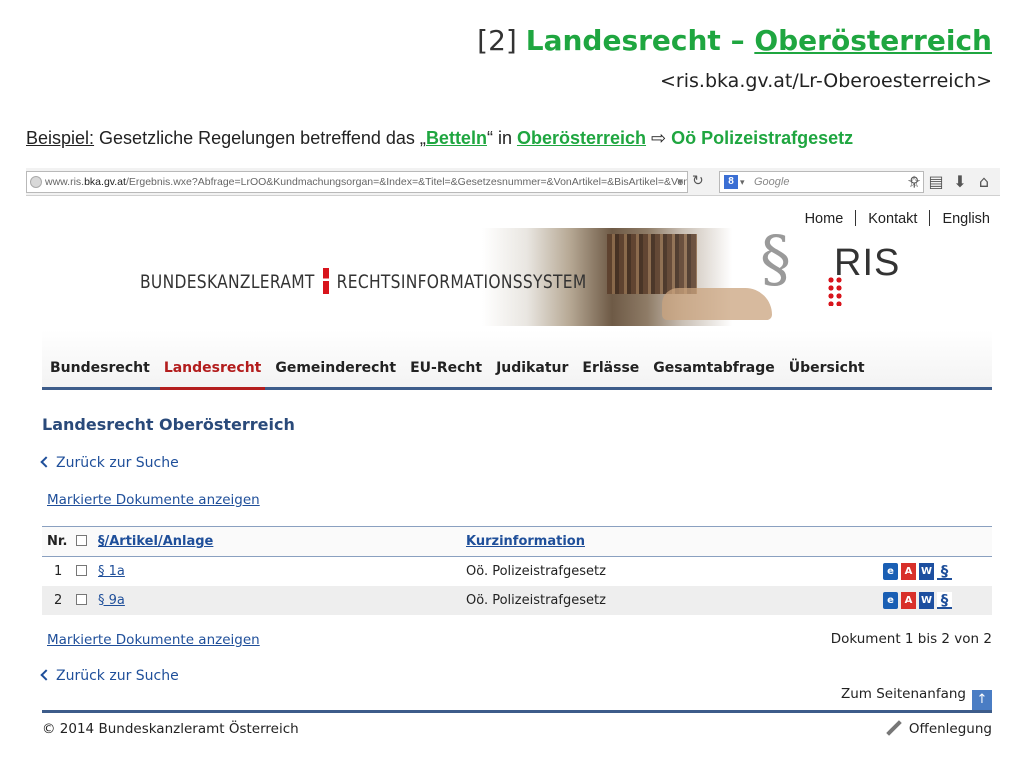  Describe the element at coordinates (867, 263) in the screenshot. I see `ris-logo: RIS` at that location.